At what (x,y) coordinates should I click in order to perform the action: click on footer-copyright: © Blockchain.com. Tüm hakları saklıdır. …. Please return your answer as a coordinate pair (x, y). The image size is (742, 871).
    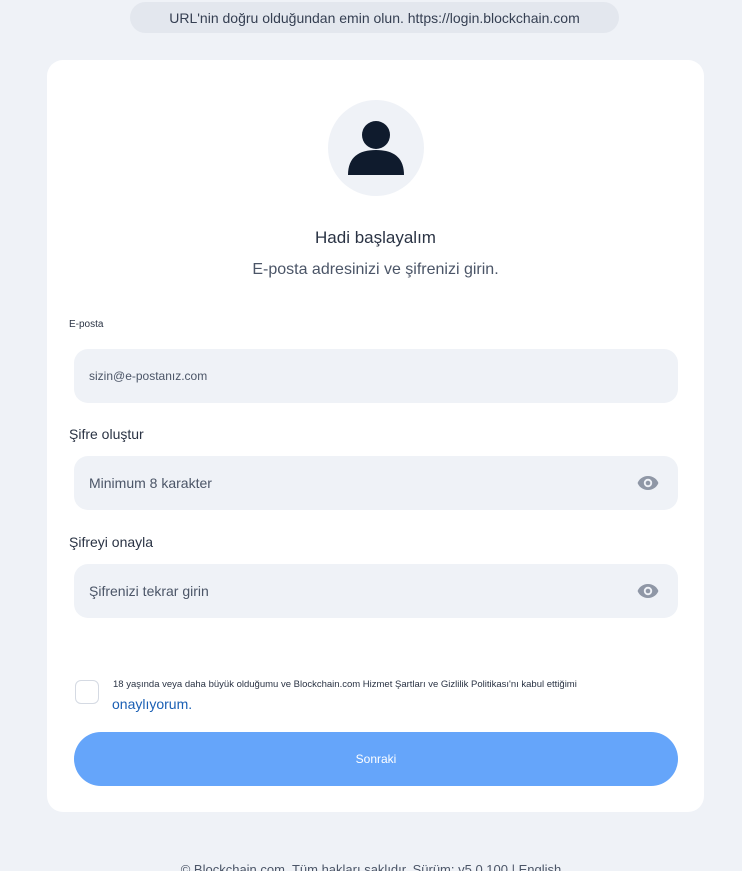
    Looking at the image, I should click on (347, 866).